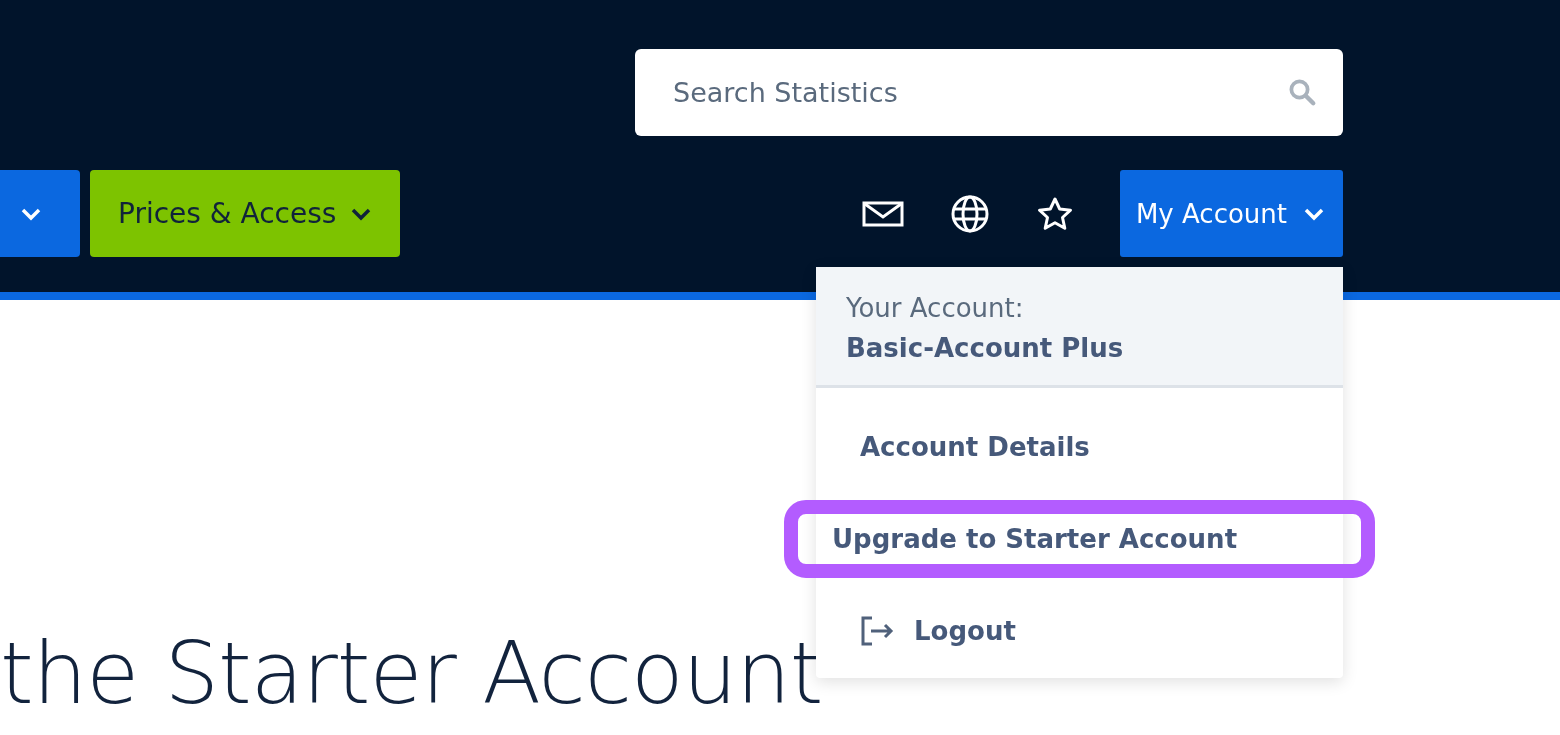 The height and width of the screenshot is (735, 1560). What do you see at coordinates (1231, 213) in the screenshot?
I see `account-button: My Account` at bounding box center [1231, 213].